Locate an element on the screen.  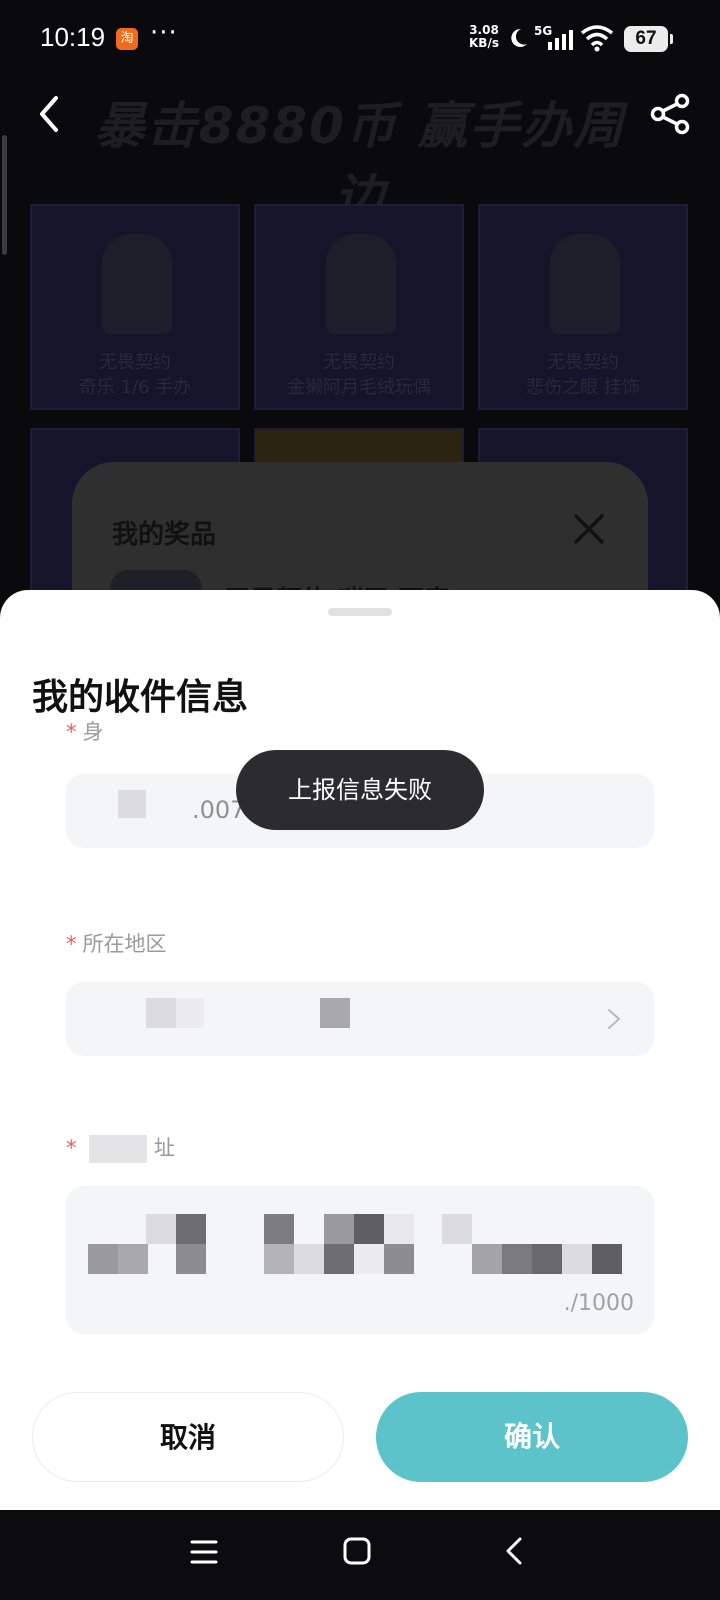
character-counter: ./1000 is located at coordinates (598, 1303).